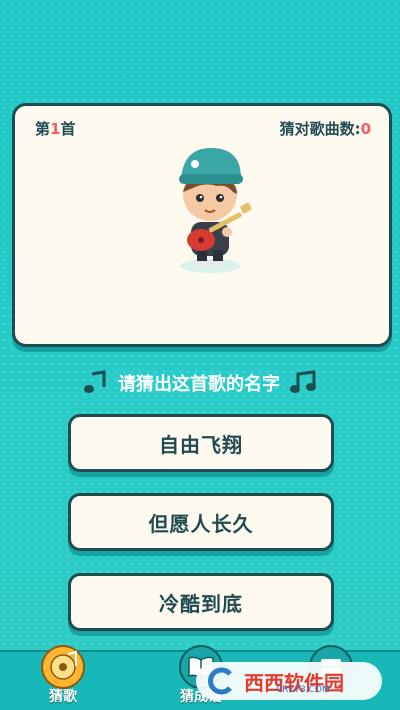 The height and width of the screenshot is (710, 400). I want to click on answer-option-1: 自由飞翔, so click(201, 443).